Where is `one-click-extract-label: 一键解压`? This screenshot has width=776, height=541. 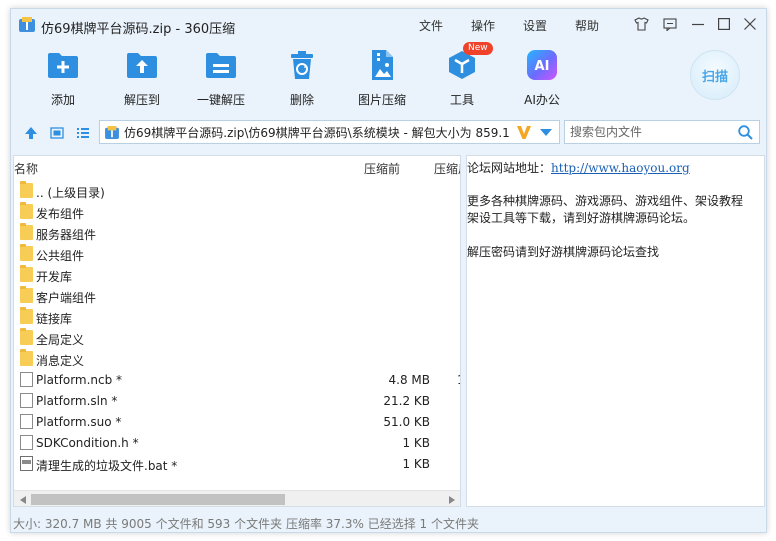
one-click-extract-label: 一键解压 is located at coordinates (220, 100).